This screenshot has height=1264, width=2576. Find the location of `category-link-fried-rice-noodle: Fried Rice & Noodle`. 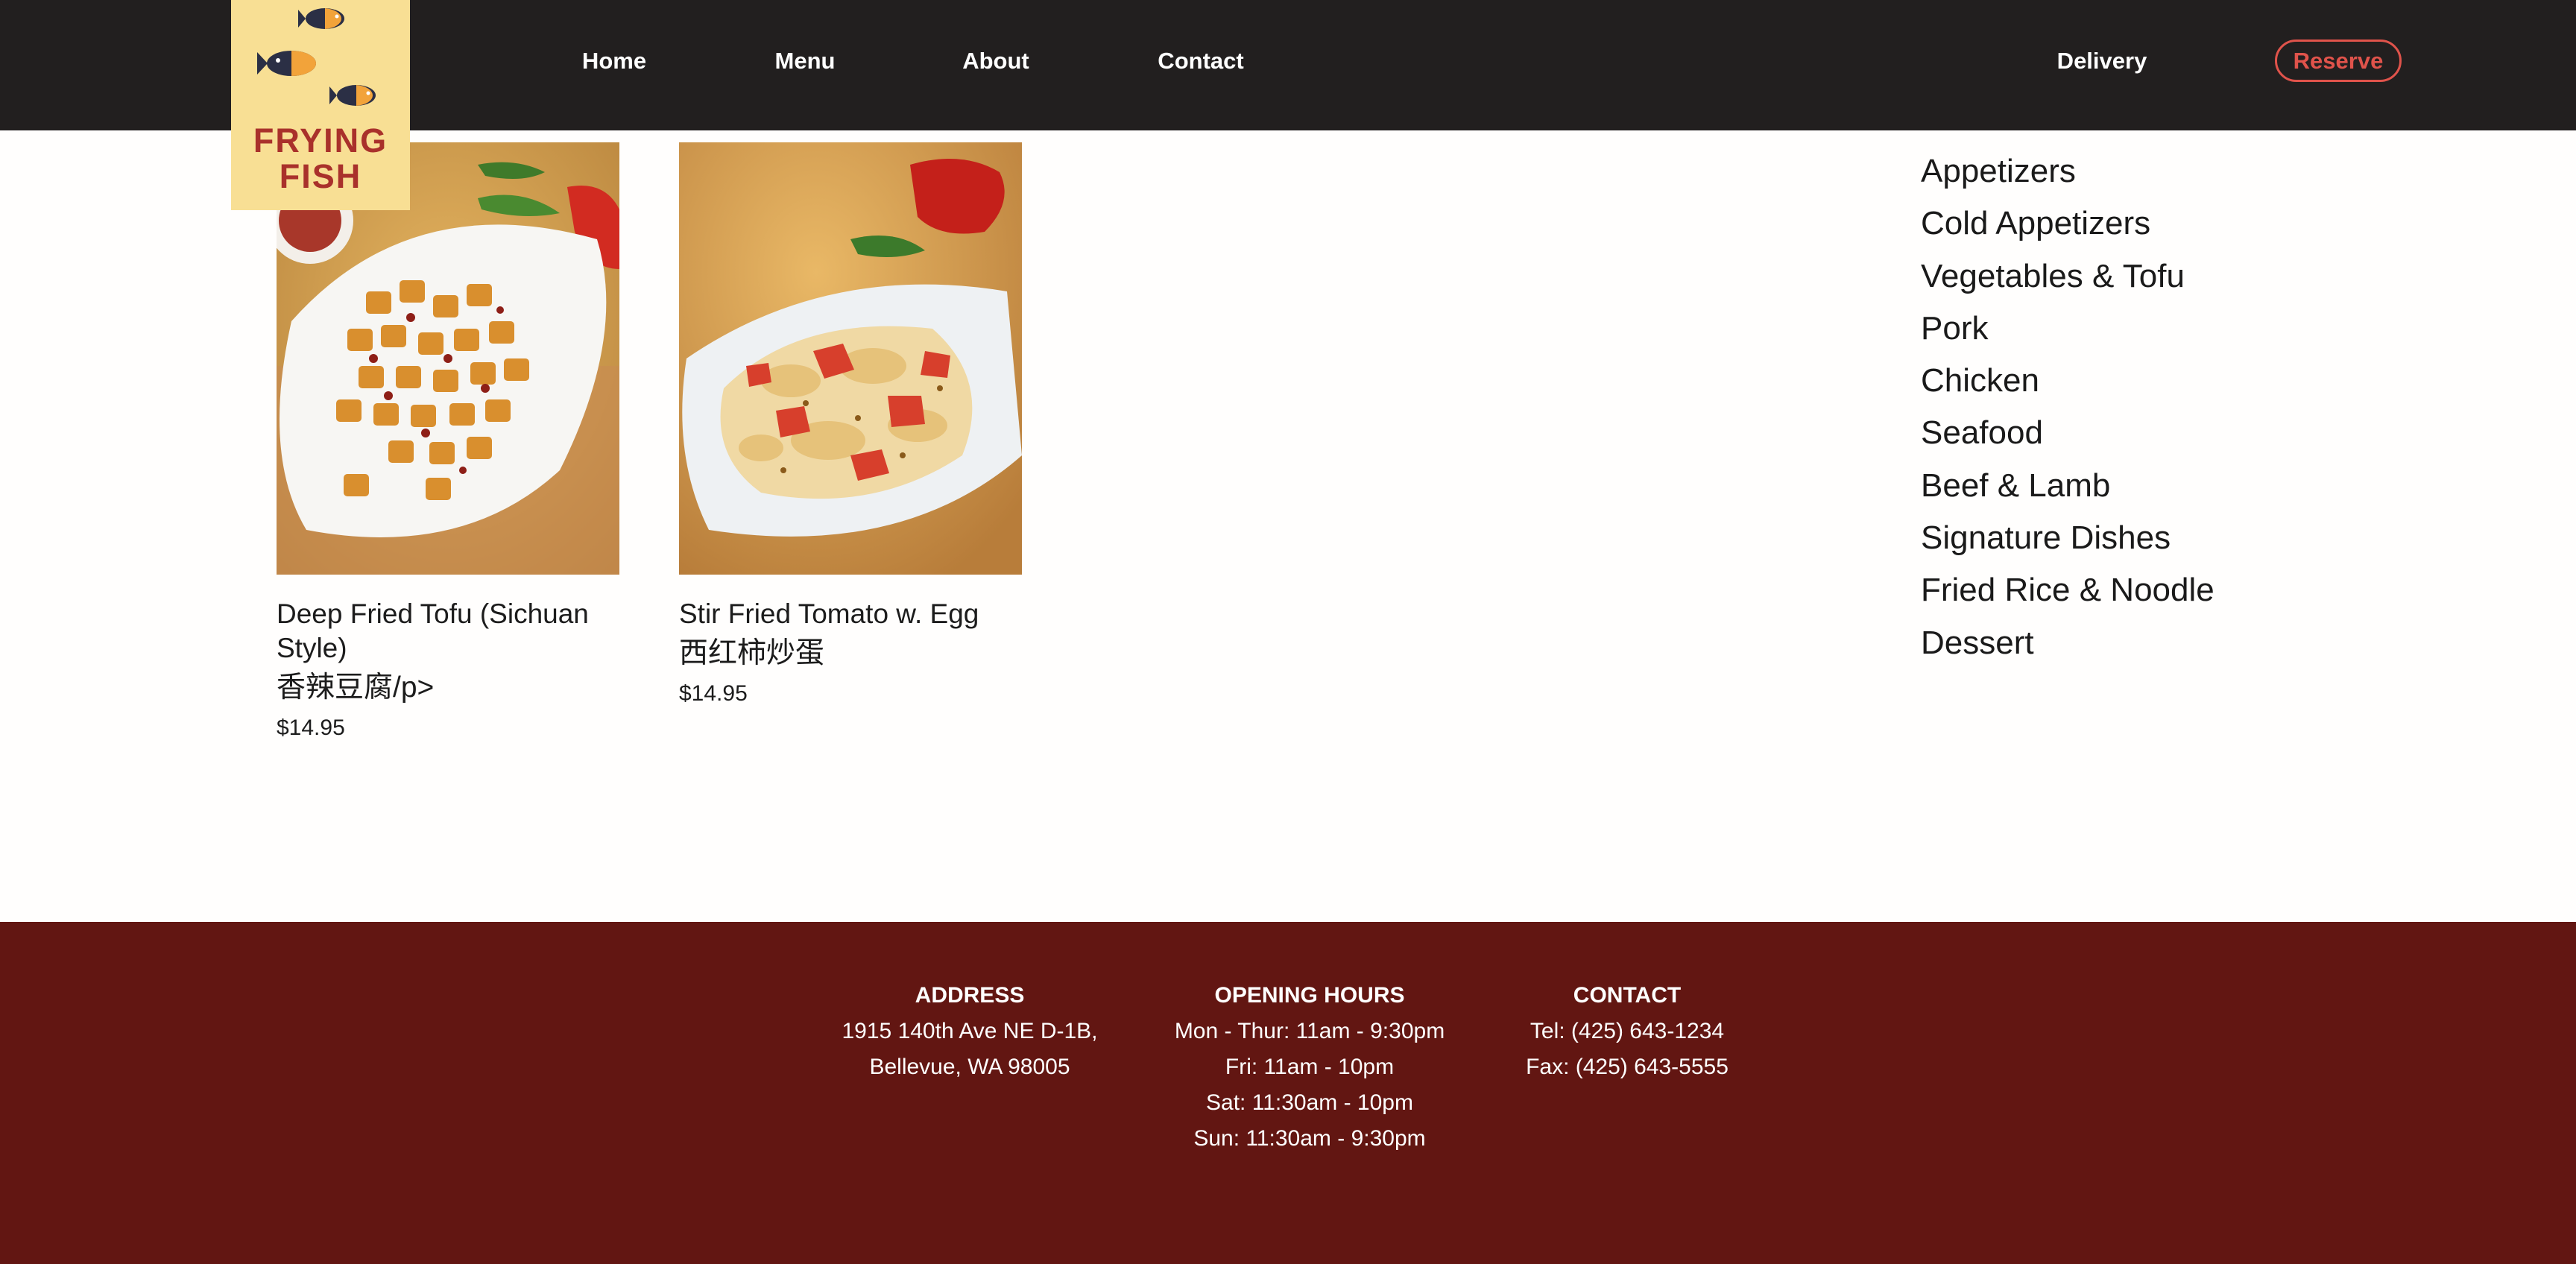

category-link-fried-rice-noodle: Fried Rice & Noodle is located at coordinates (2067, 590).